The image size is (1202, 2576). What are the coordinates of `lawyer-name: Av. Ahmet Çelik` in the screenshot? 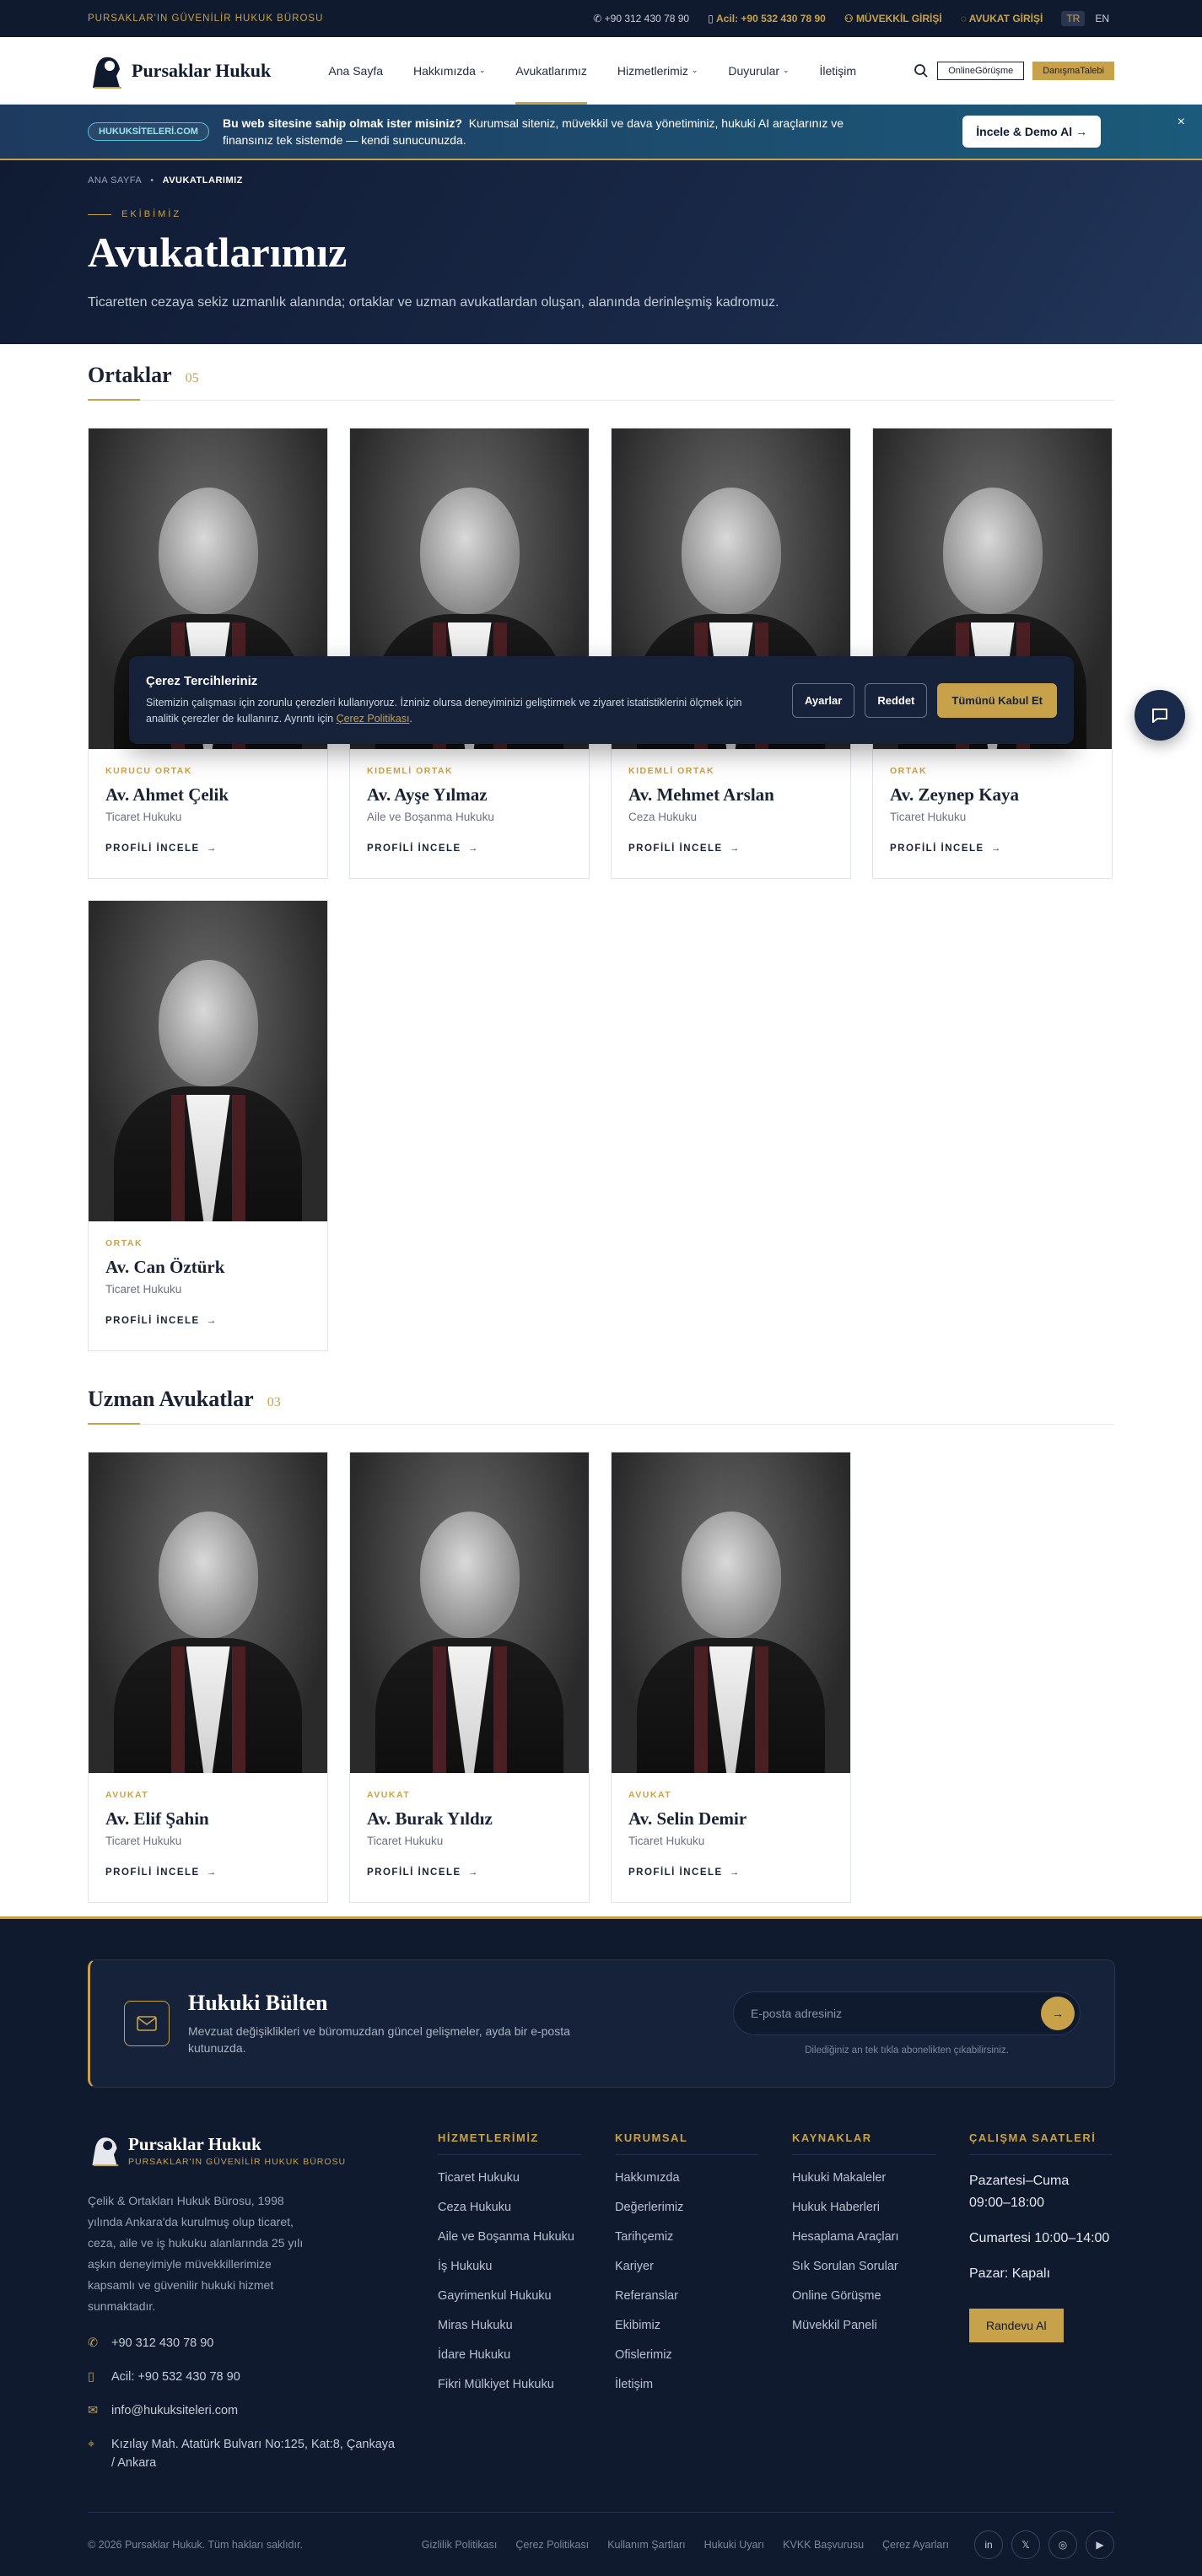 It's located at (207, 795).